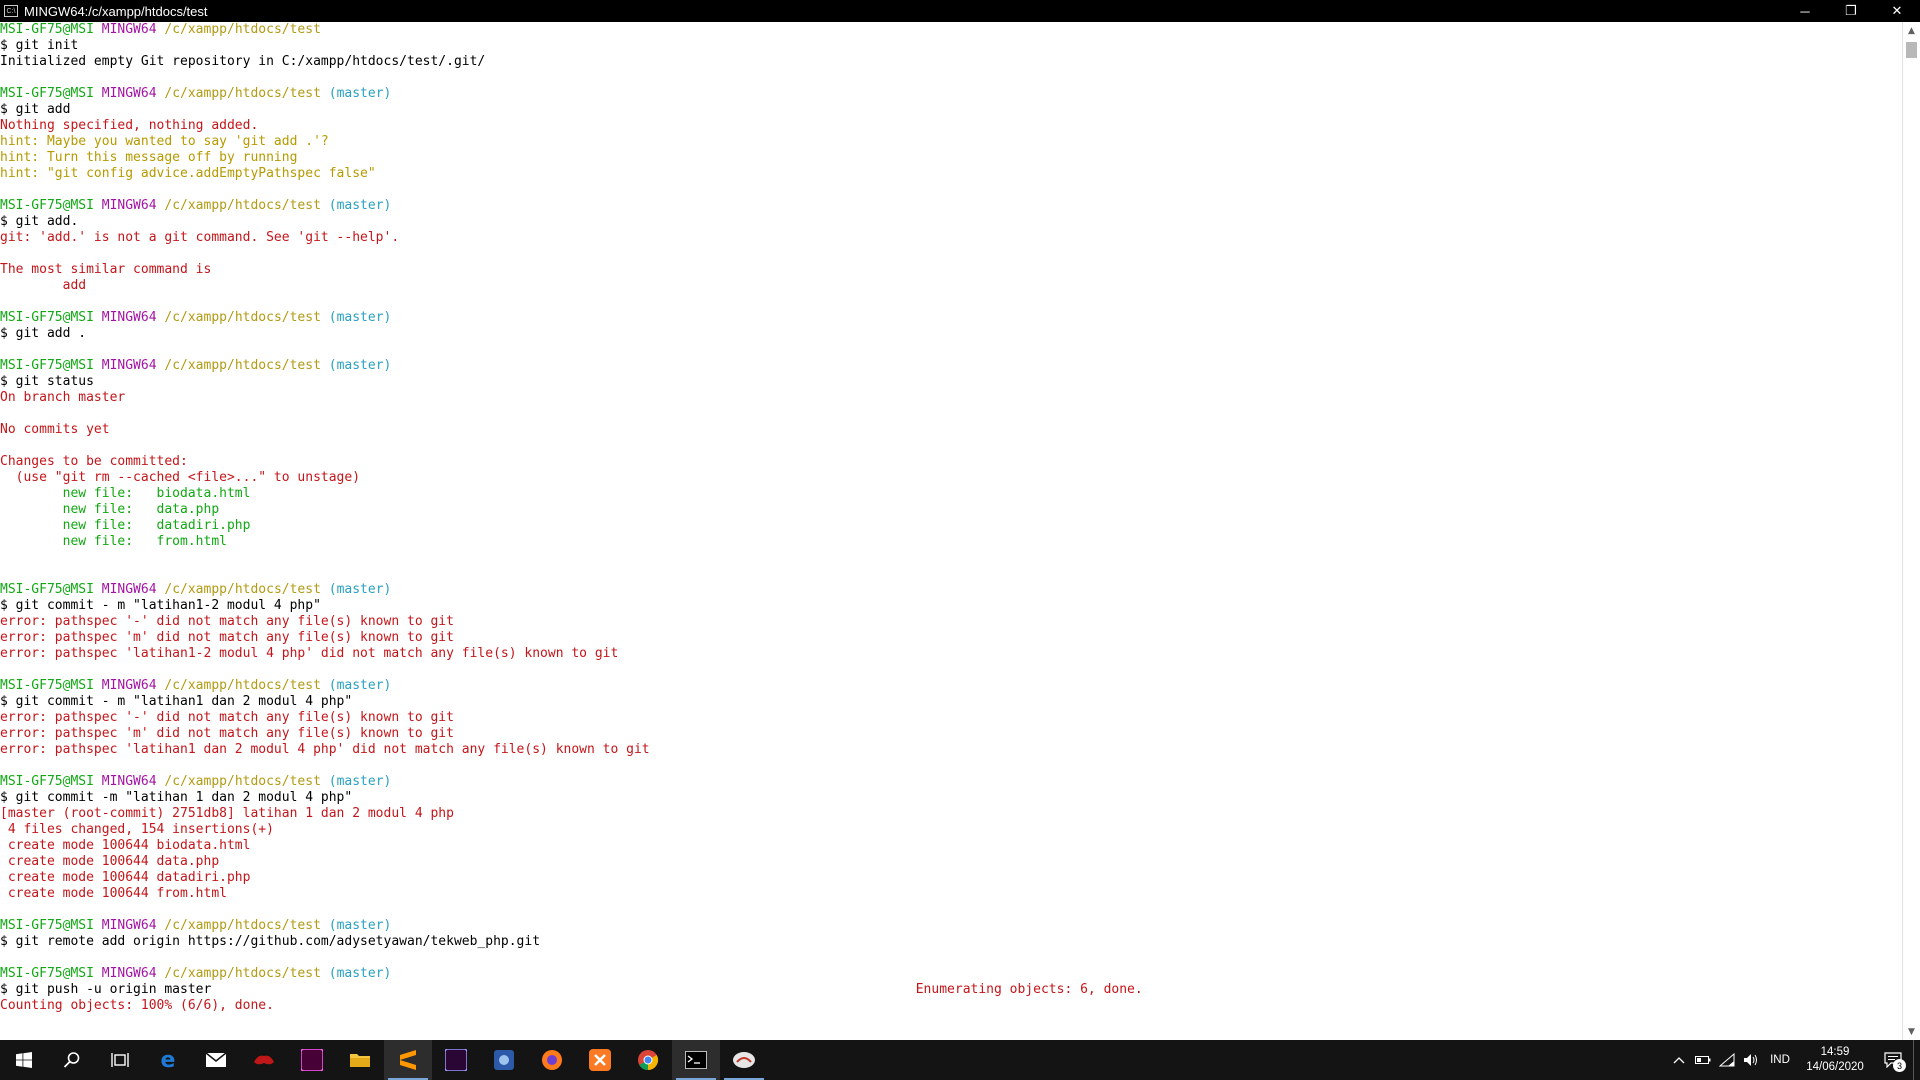 This screenshot has width=1920, height=1080. Describe the element at coordinates (1851, 11) in the screenshot. I see `restore-button: ❐` at that location.